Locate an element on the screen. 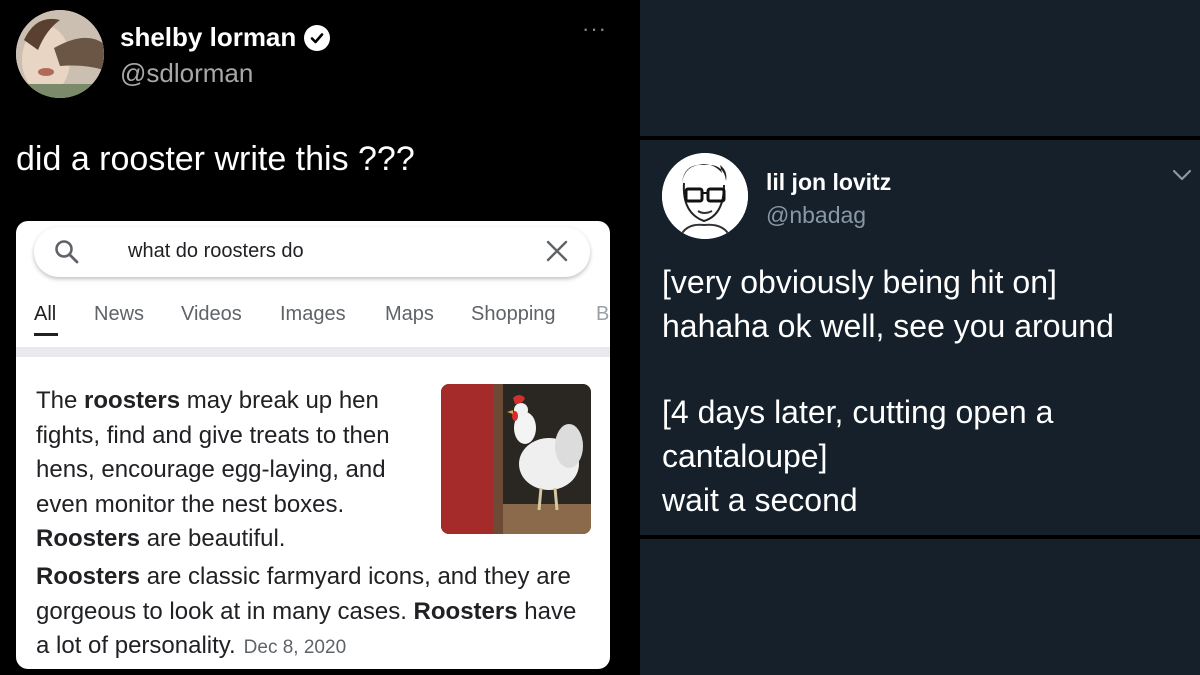 This screenshot has width=1200, height=675. divider is located at coordinates (313, 352).